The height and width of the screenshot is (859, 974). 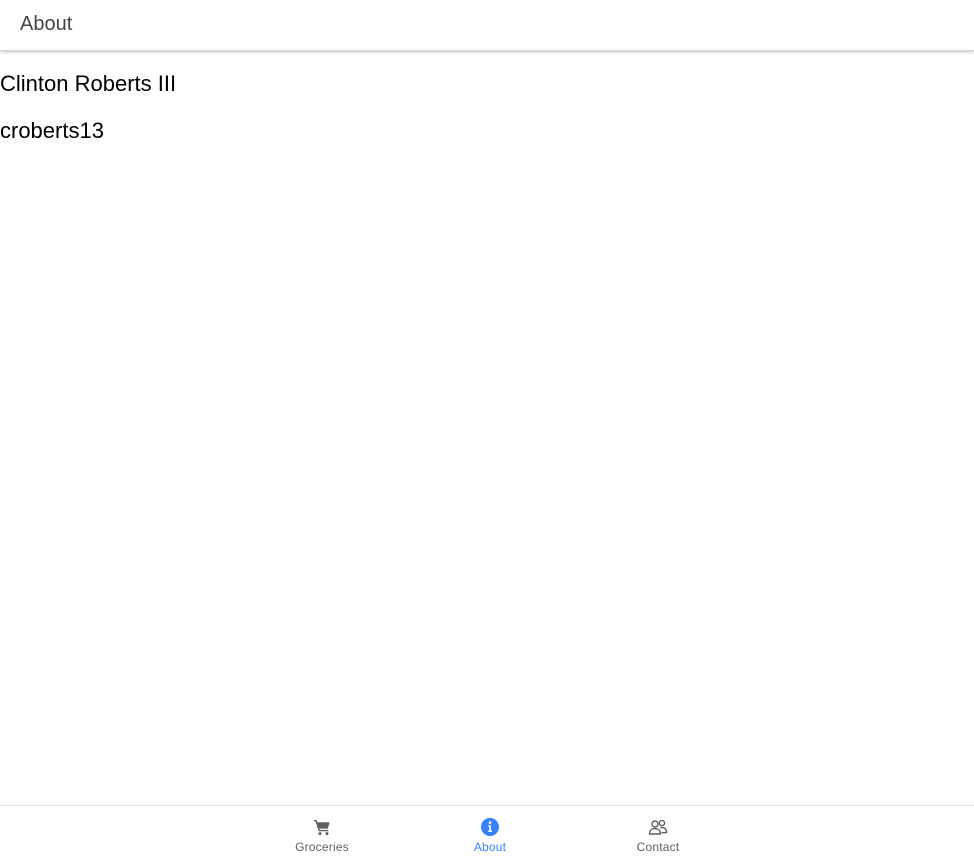 I want to click on tab-groceries: Groceries, so click(x=322, y=832).